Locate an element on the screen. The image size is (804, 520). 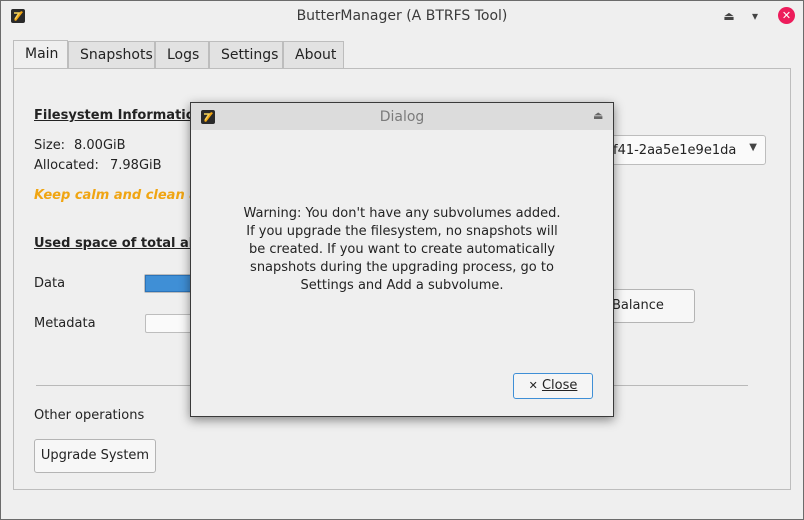
other-operations-label: Other operations is located at coordinates (89, 415).